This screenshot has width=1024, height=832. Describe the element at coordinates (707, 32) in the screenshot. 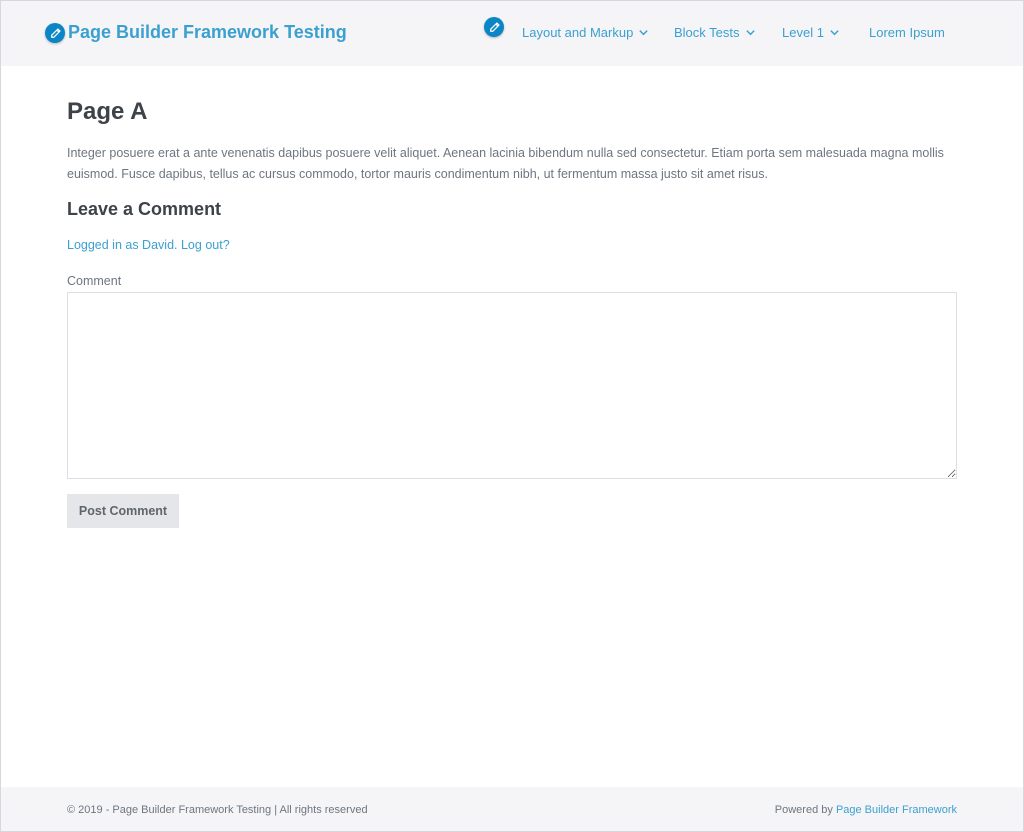

I see `nav-item-label: Block Tests` at that location.